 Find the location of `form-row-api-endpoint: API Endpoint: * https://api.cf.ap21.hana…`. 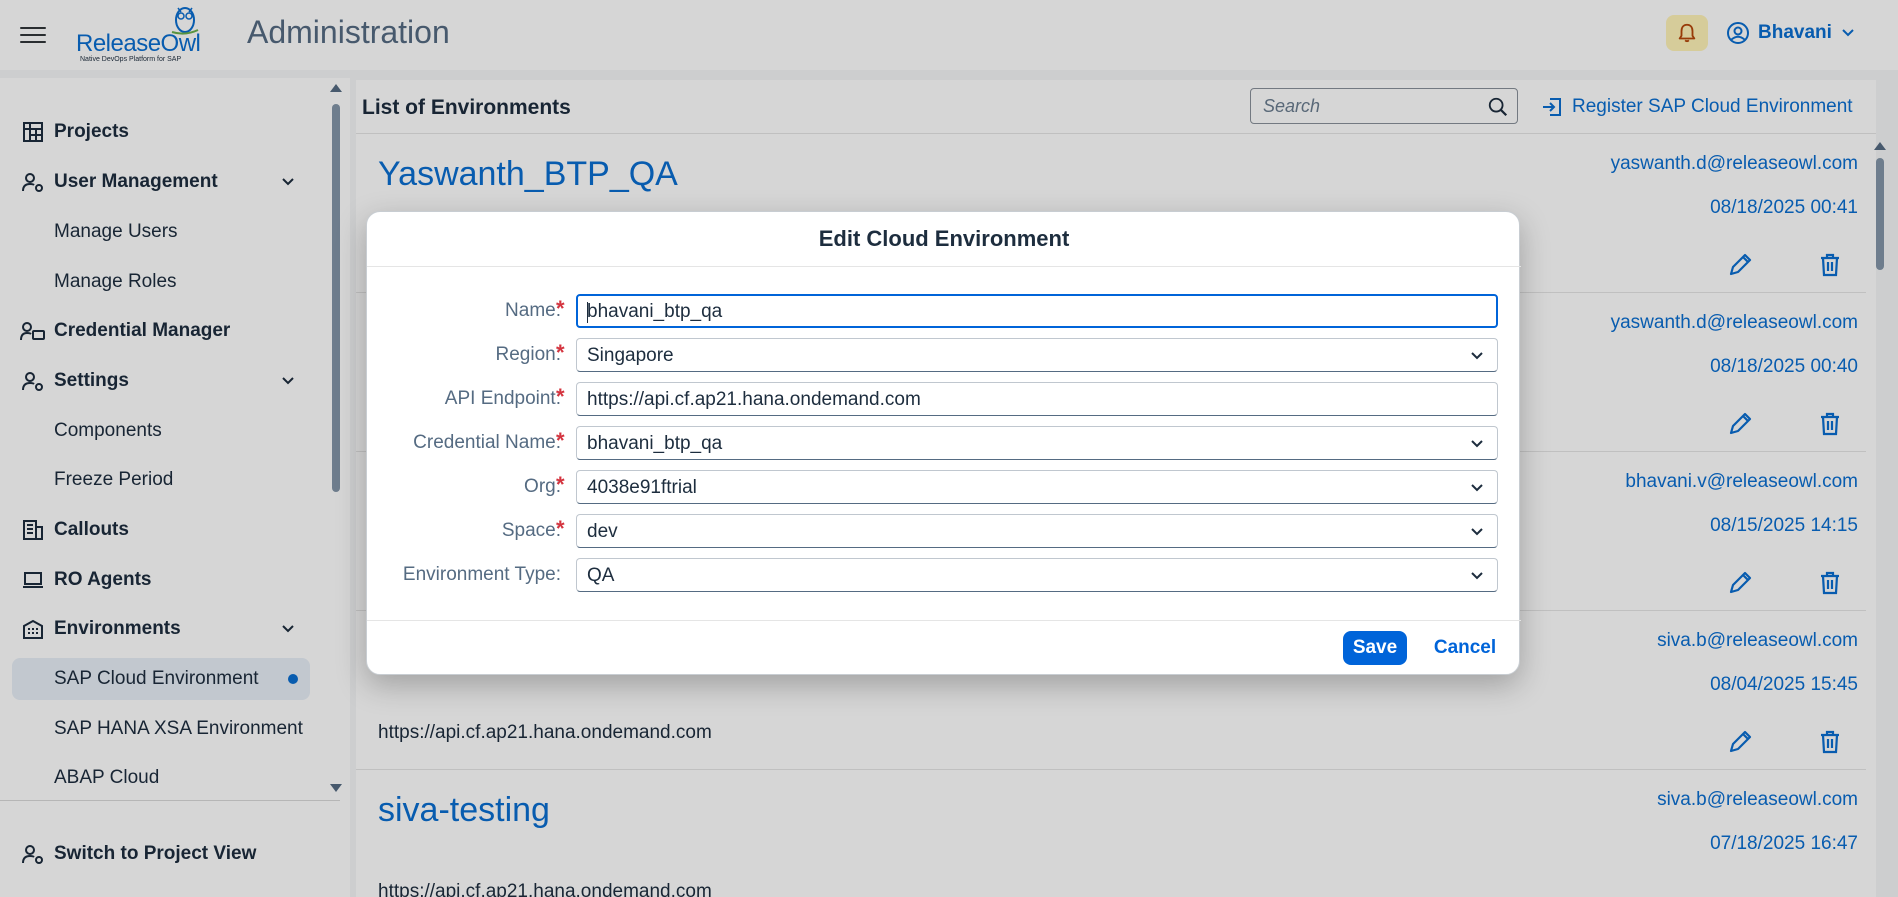

form-row-api-endpoint: API Endpoint: * https://api.cf.ap21.hana… is located at coordinates (944, 399).